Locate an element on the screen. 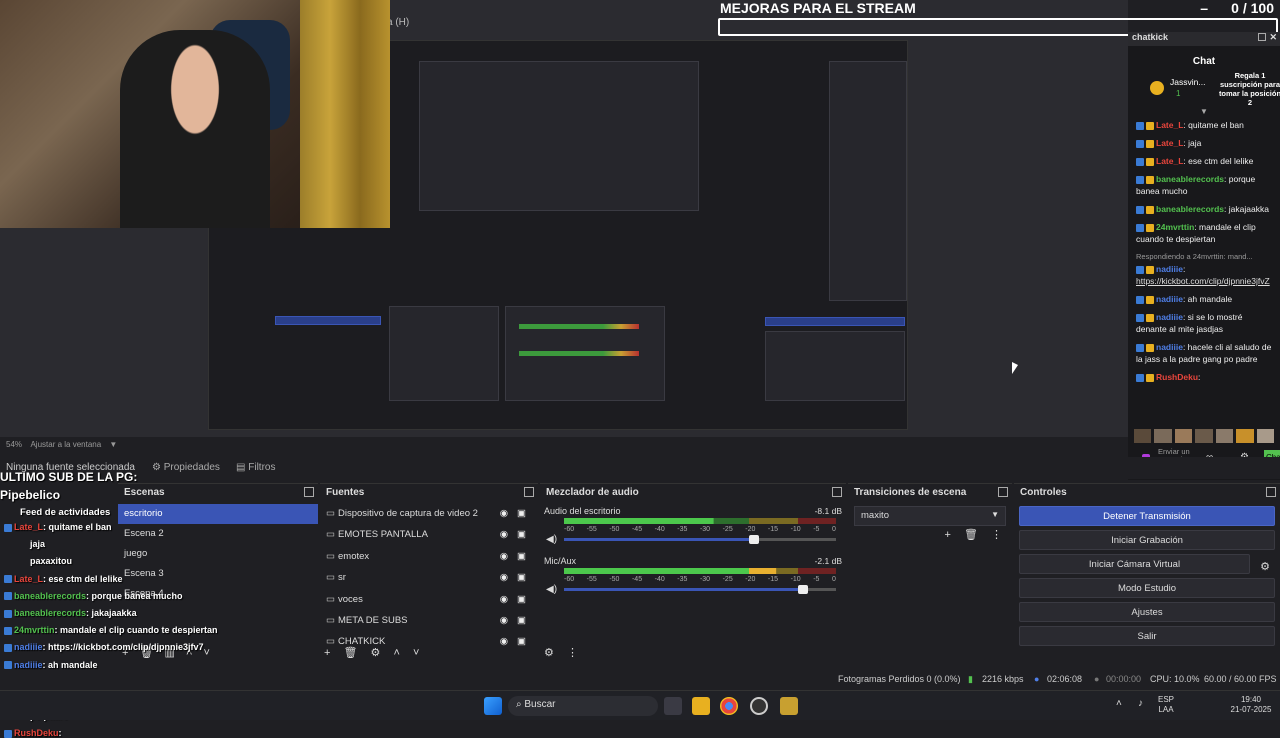 The image size is (1280, 738). channel-name: Mic/Aux is located at coordinates (560, 561).